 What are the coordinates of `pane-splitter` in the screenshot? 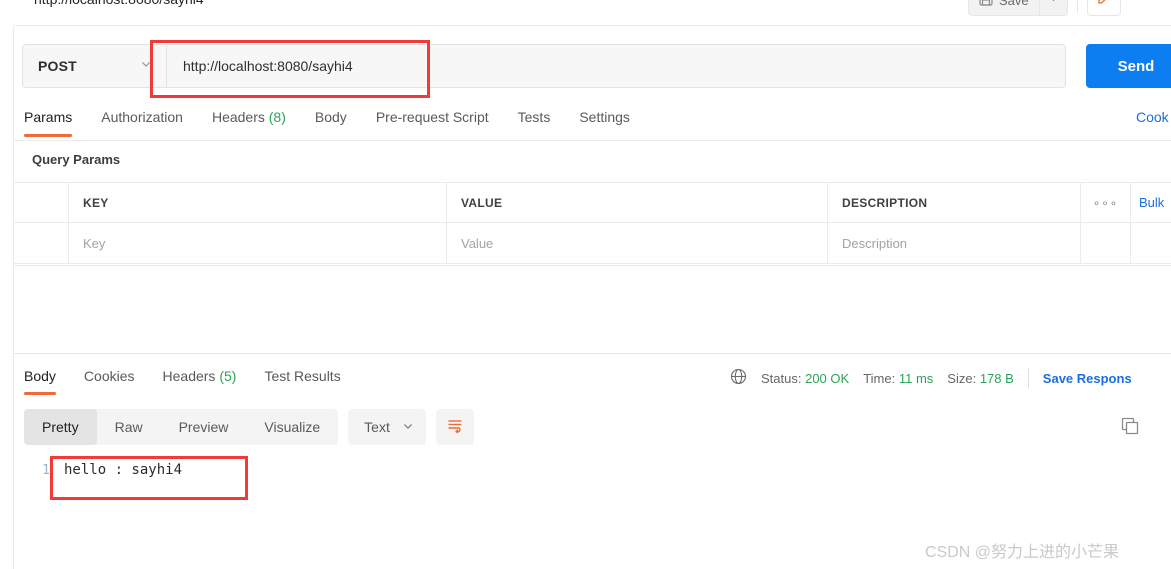 It's located at (592, 353).